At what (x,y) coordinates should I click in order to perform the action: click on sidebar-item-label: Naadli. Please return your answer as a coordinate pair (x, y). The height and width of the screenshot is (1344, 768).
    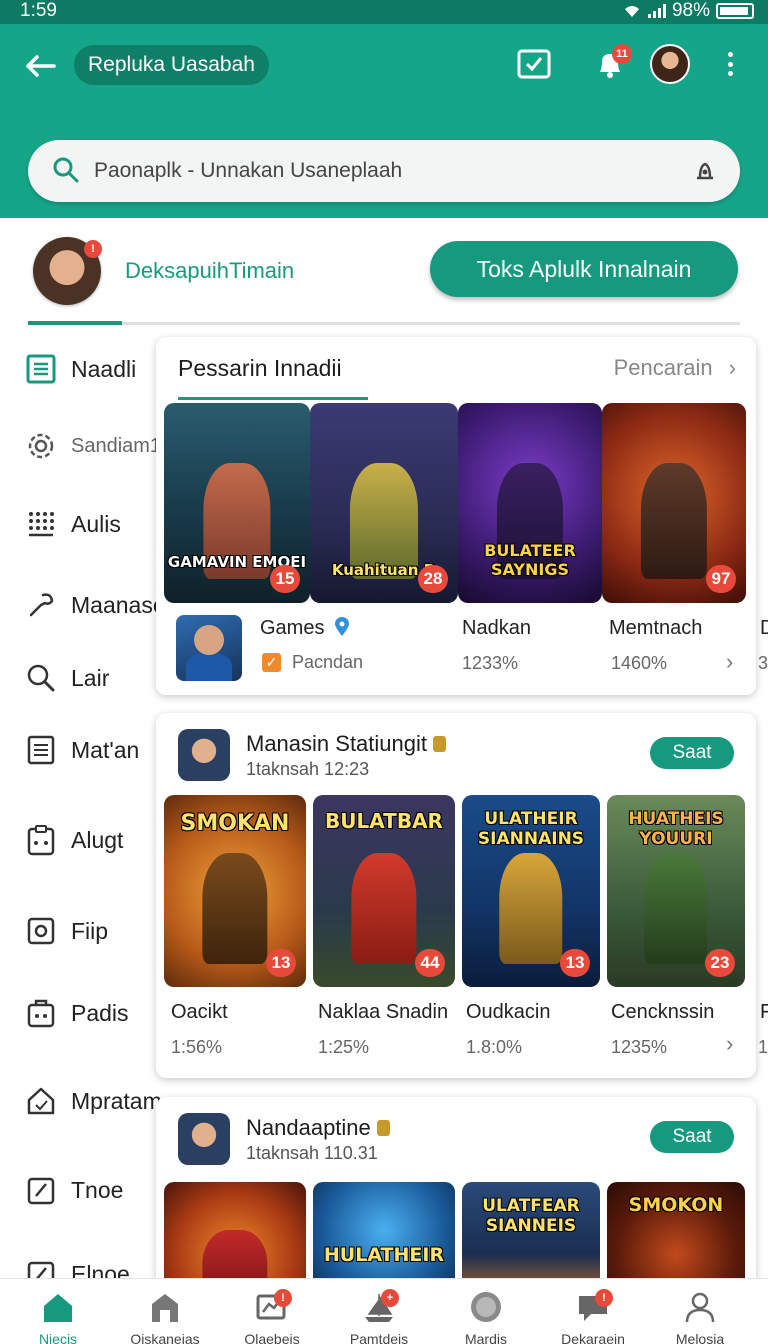
    Looking at the image, I should click on (104, 368).